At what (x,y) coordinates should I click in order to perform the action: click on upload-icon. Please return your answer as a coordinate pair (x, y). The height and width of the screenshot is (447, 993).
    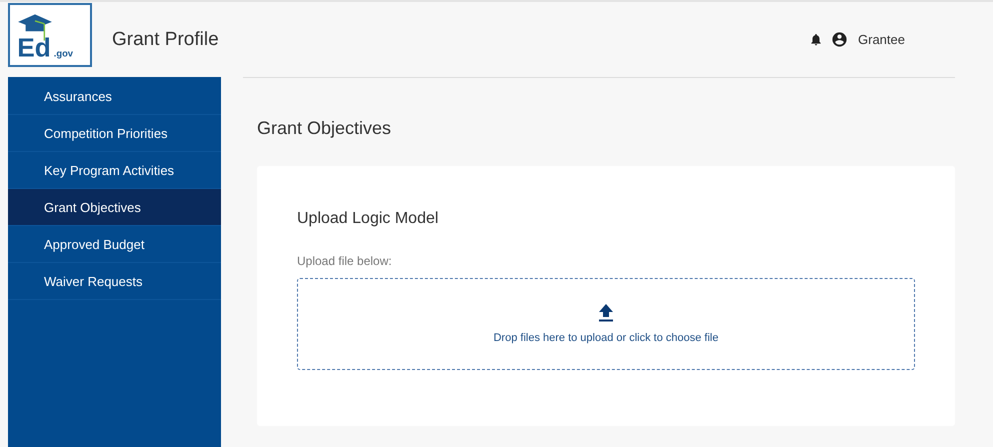
    Looking at the image, I should click on (606, 313).